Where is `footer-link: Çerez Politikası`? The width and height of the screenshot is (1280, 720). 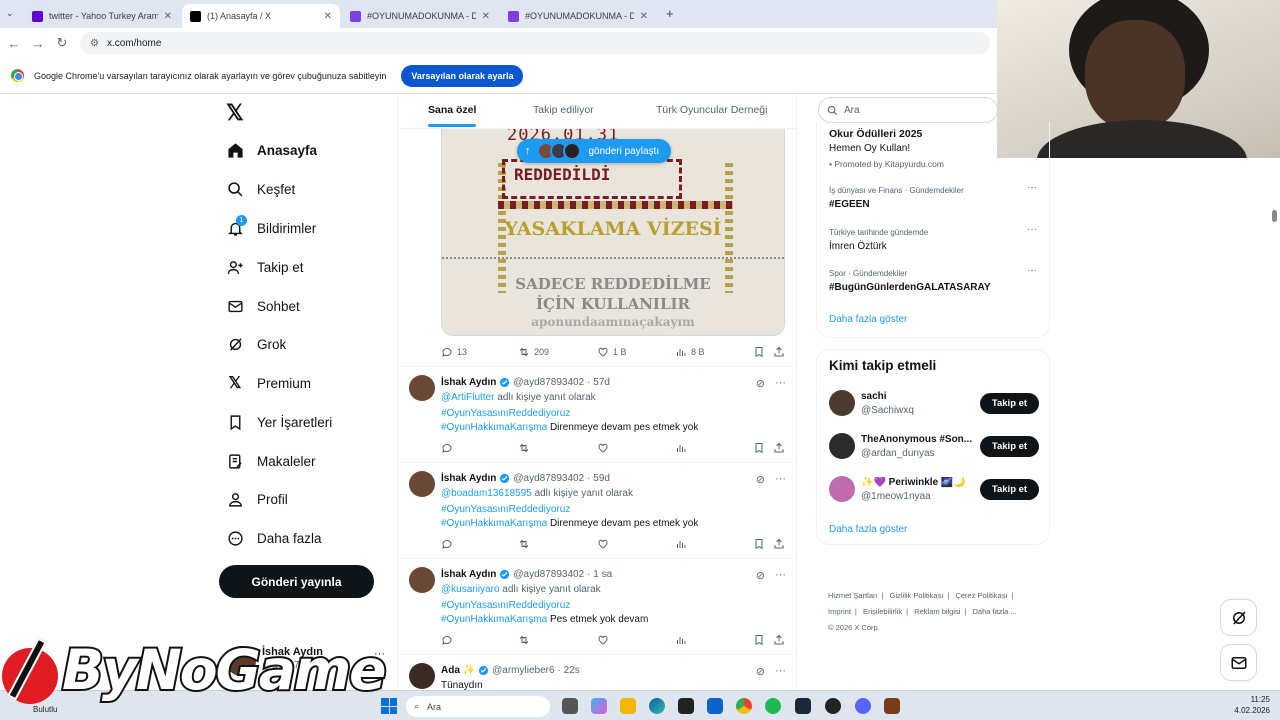 footer-link: Çerez Politikası is located at coordinates (981, 595).